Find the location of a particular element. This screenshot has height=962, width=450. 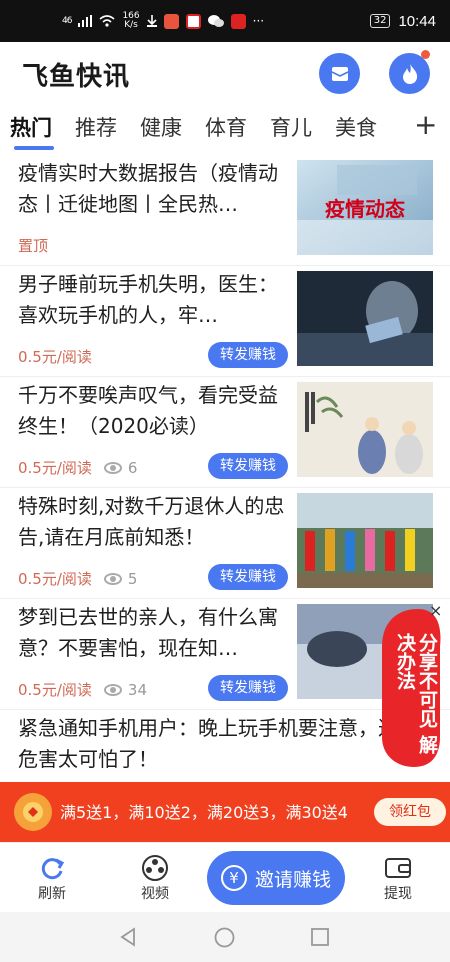

nav-video: 视频 is located at coordinates (155, 878).